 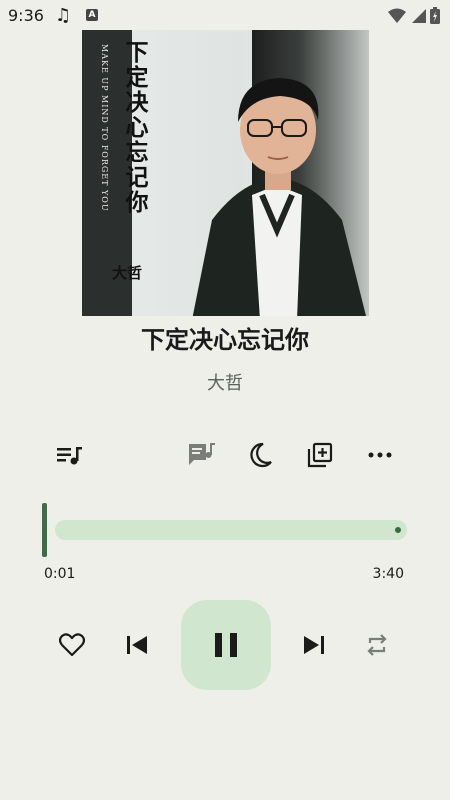 I want to click on lyrics-button, so click(x=202, y=455).